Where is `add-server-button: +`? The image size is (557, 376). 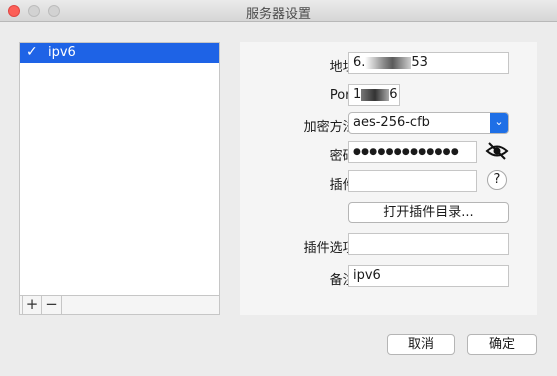
add-server-button: + is located at coordinates (32, 305).